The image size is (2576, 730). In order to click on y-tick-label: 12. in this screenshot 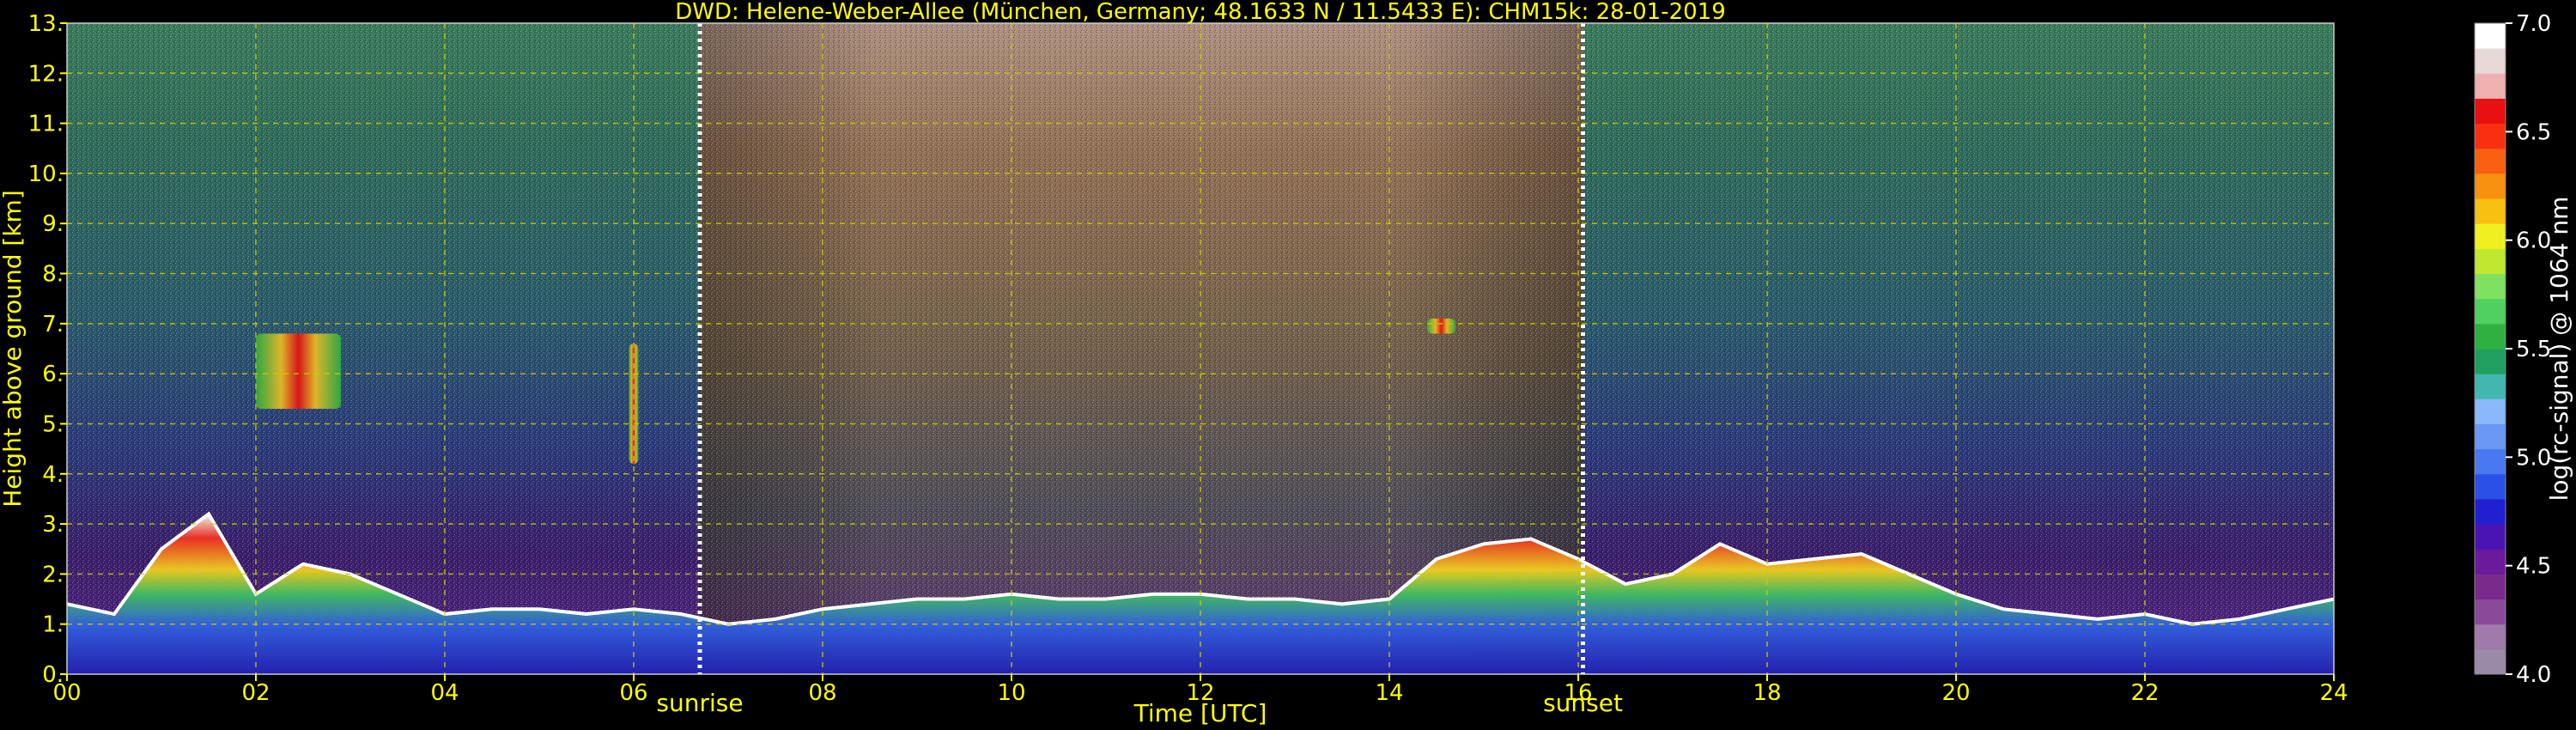, I will do `click(46, 74)`.